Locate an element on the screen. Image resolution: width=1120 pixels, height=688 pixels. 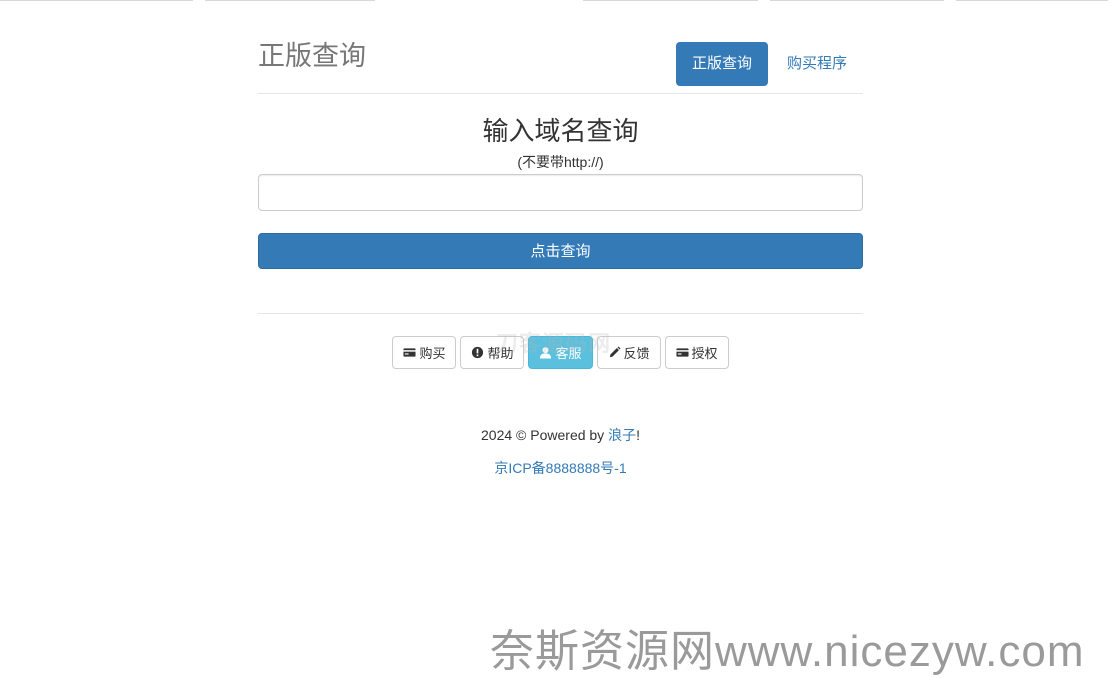
buy-button: 购买 is located at coordinates (424, 352).